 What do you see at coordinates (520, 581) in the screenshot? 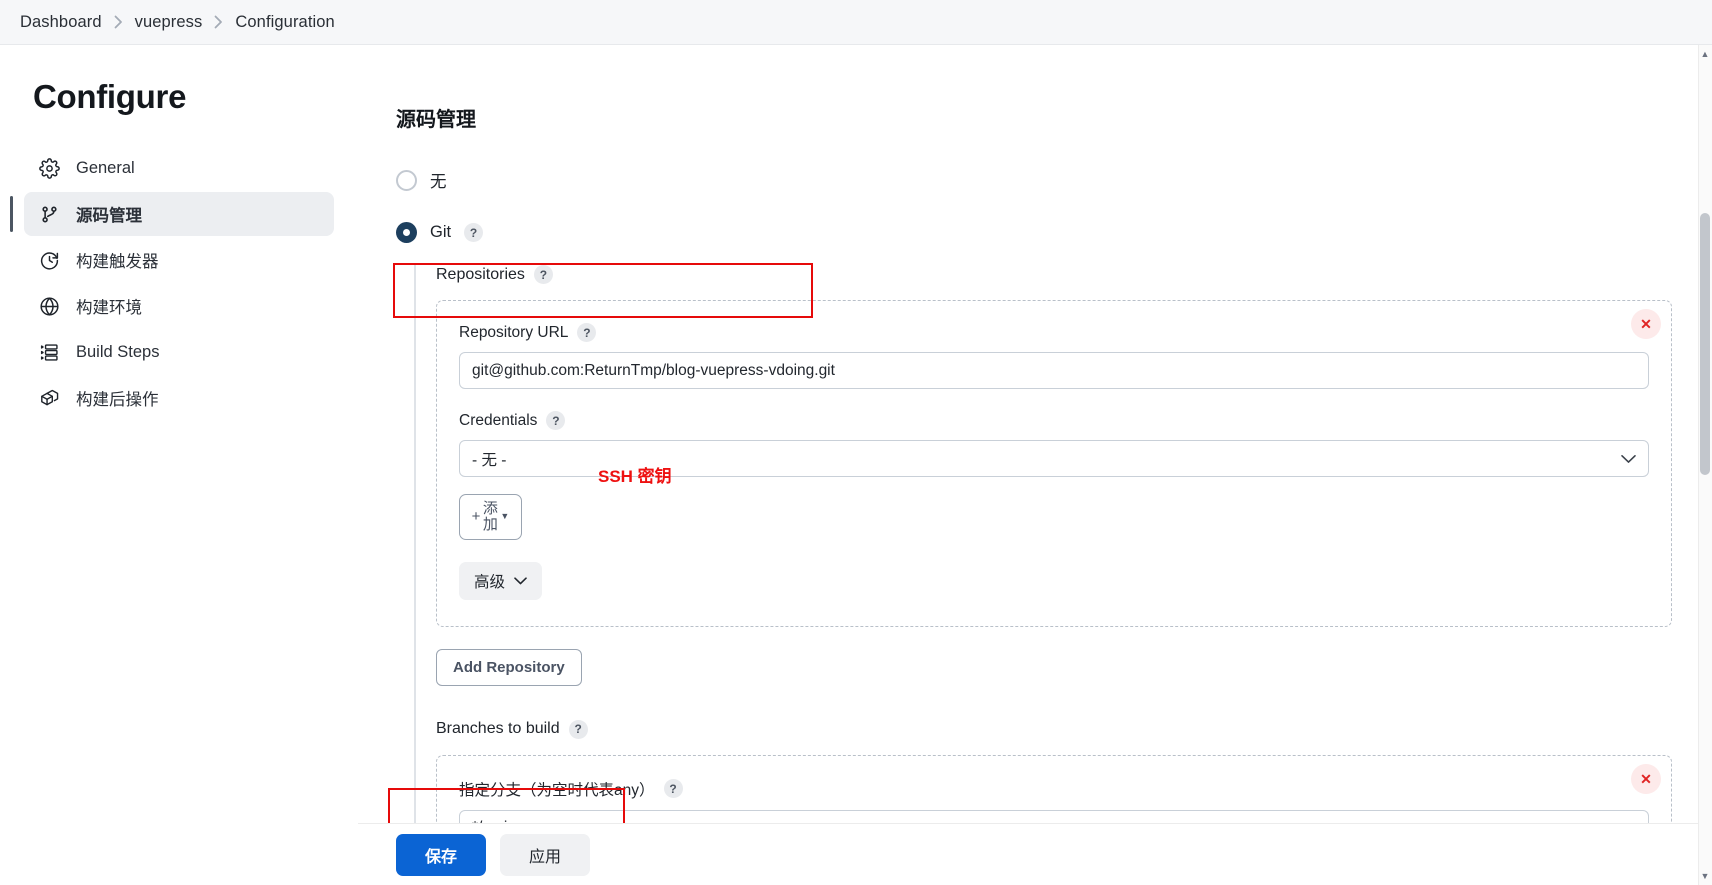
I see `chevron-down-icon-advanced` at bounding box center [520, 581].